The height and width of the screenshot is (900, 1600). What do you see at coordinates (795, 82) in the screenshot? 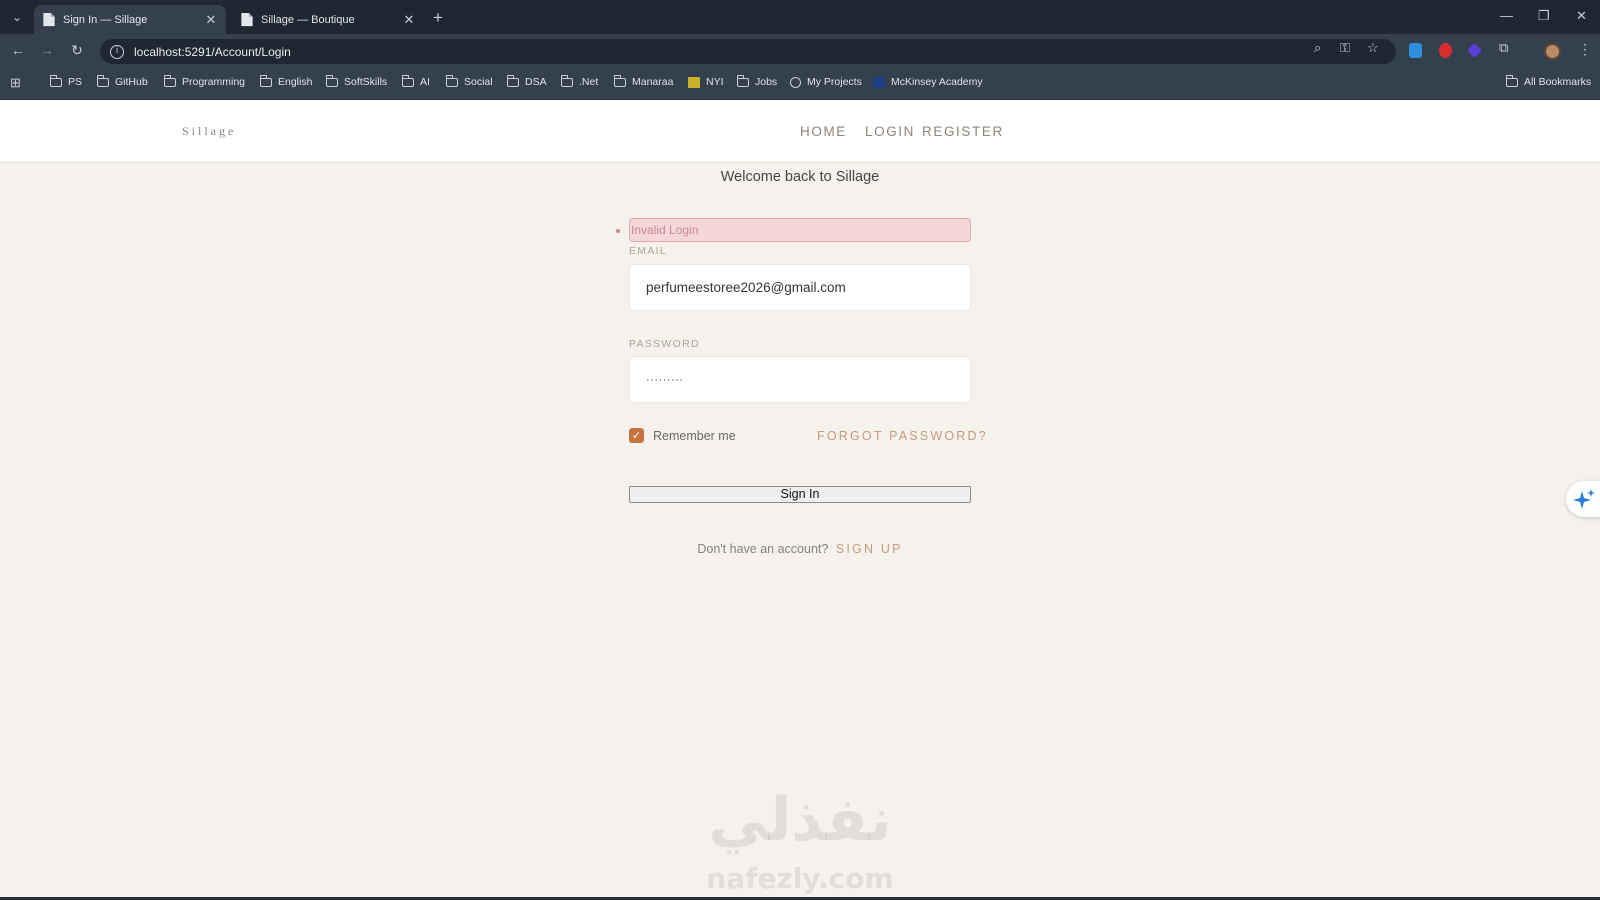
I see `globe-icon` at bounding box center [795, 82].